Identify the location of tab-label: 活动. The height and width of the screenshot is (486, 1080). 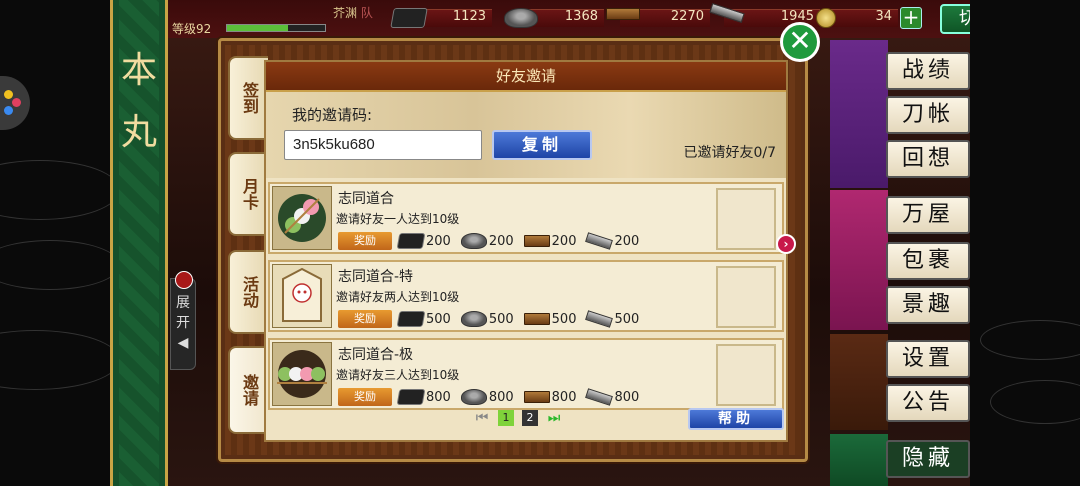
(249, 292).